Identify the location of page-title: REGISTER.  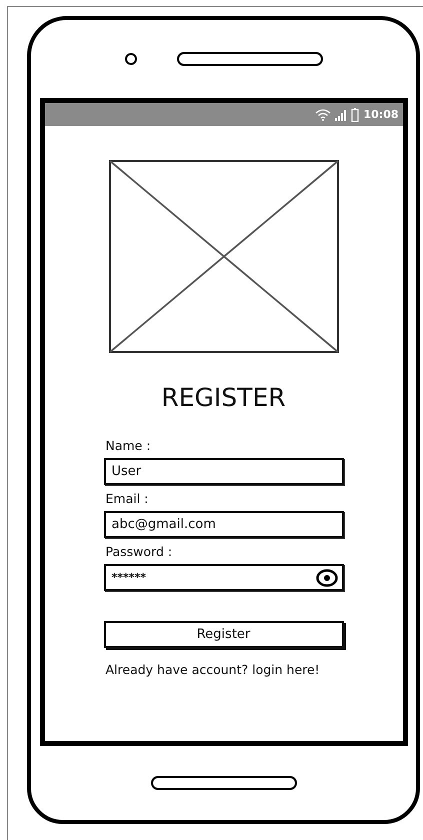
(223, 397).